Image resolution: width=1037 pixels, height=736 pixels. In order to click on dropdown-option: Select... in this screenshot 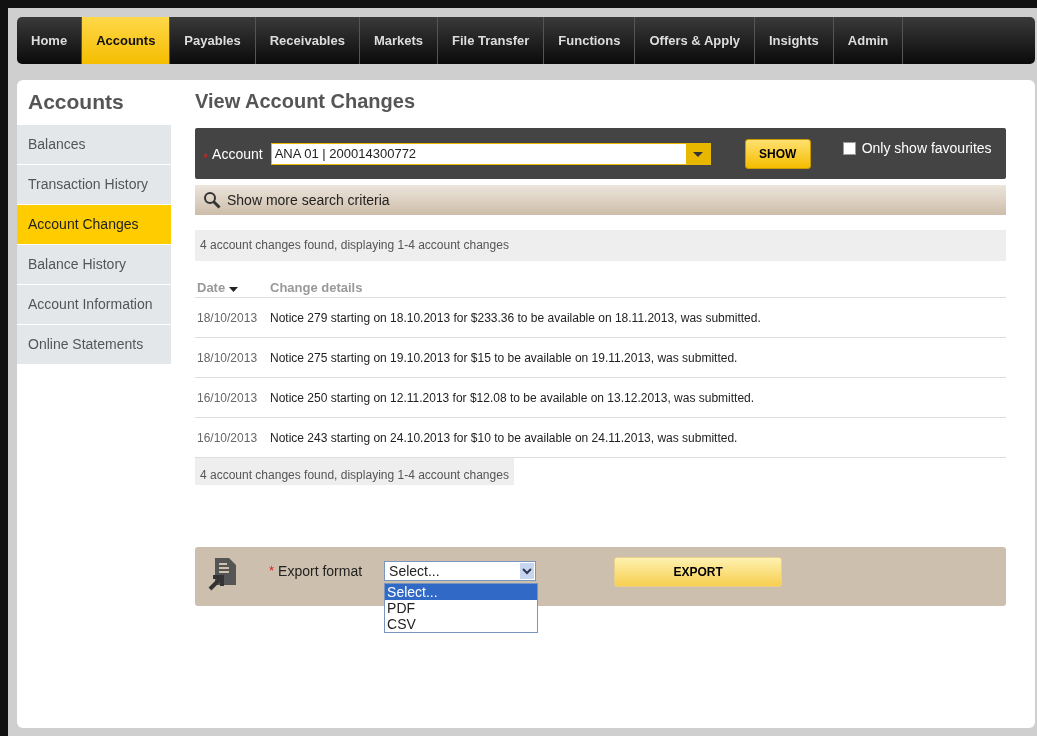, I will do `click(461, 592)`.